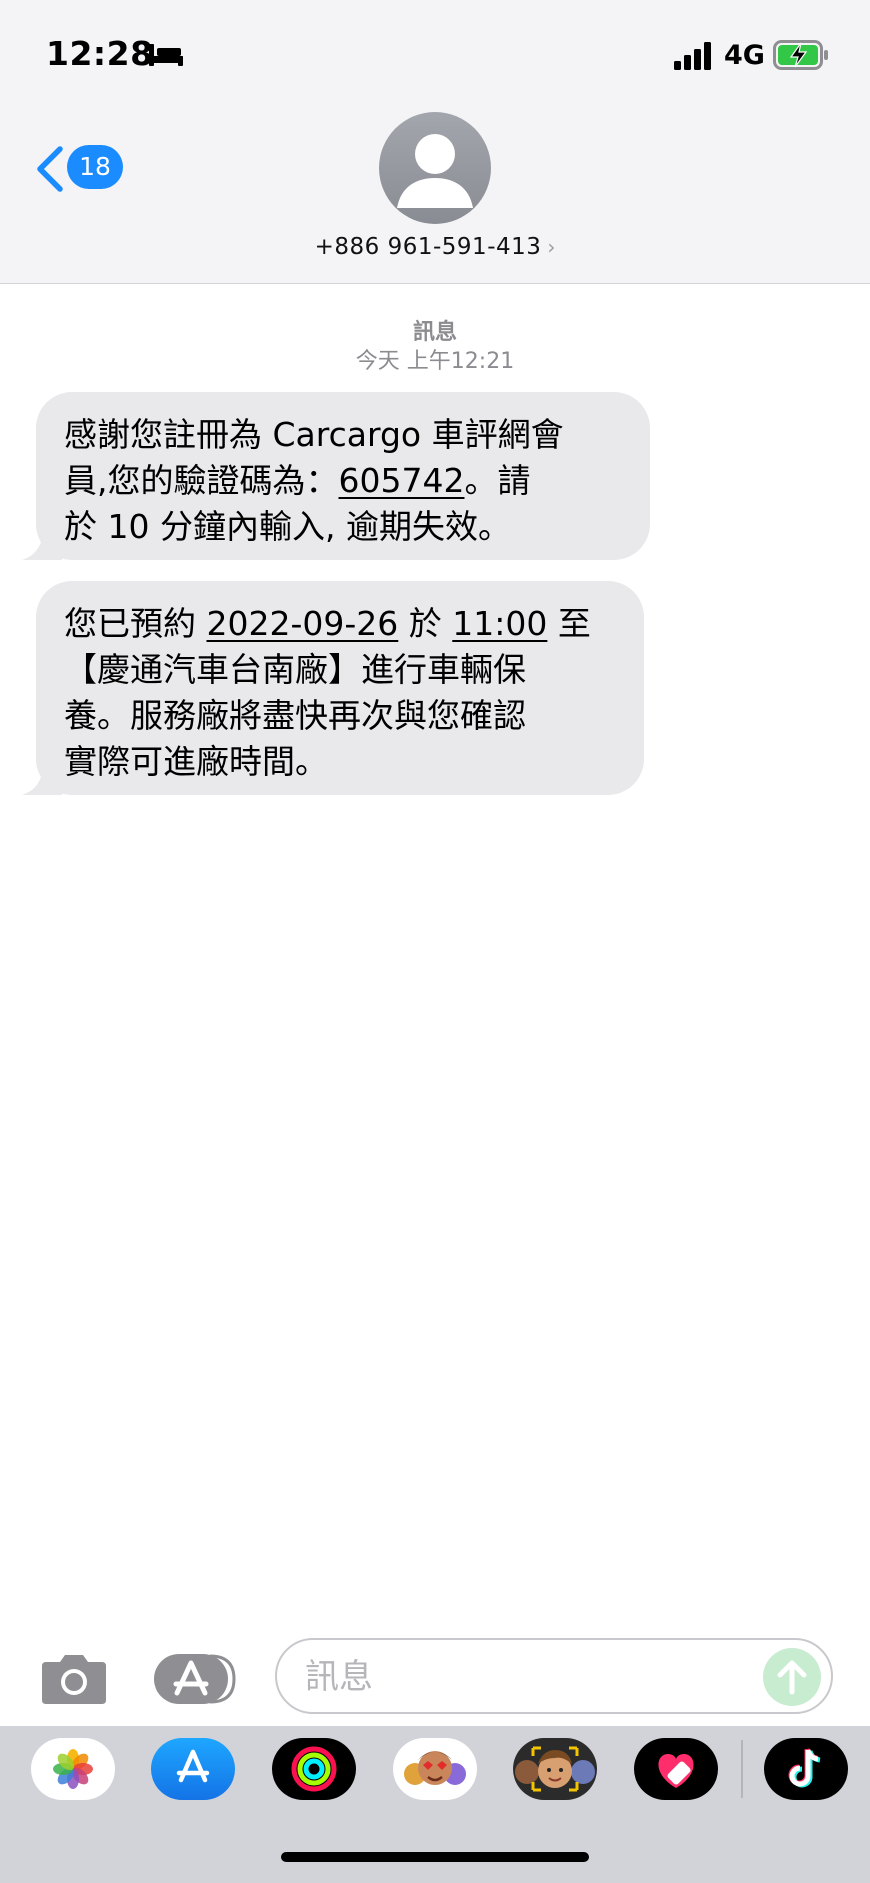 The width and height of the screenshot is (870, 1883). Describe the element at coordinates (551, 247) in the screenshot. I see `chevron-right-icon: ›` at that location.